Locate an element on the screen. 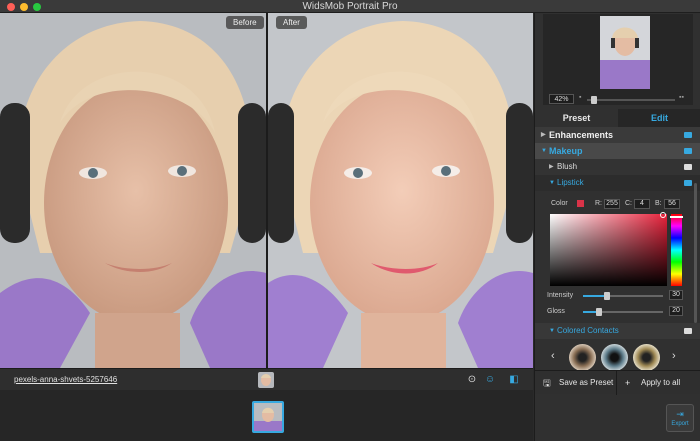 This screenshot has width=700, height=441. face-thumbnail is located at coordinates (266, 380).